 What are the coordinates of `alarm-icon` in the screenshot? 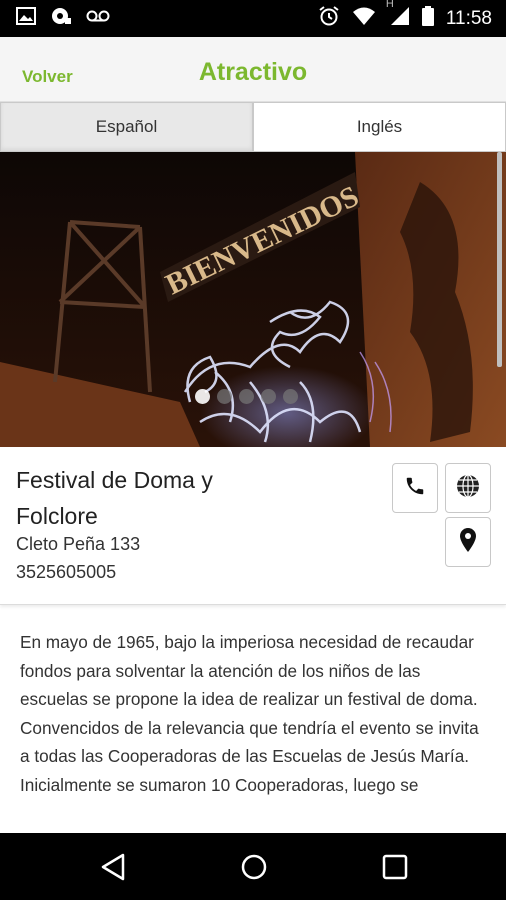 It's located at (329, 18).